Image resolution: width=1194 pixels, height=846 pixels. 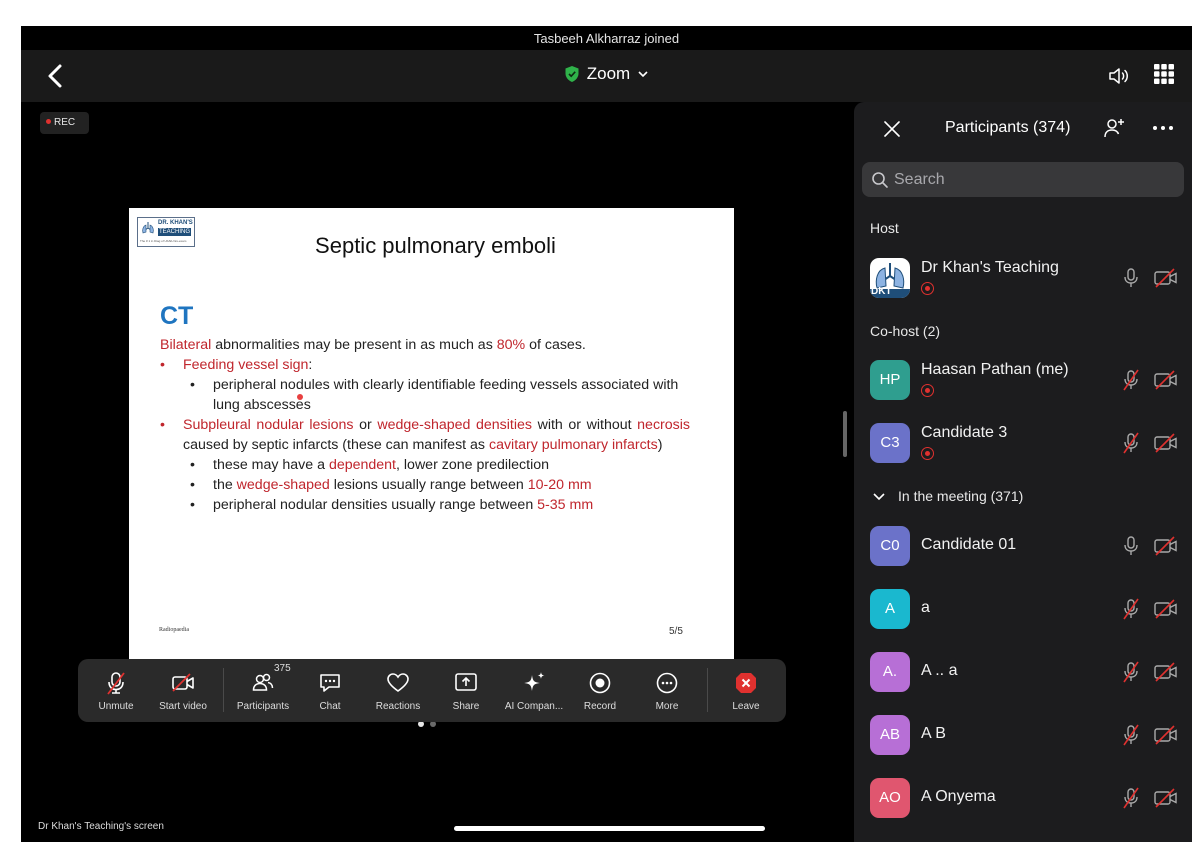 I want to click on leave-button: Leave, so click(x=746, y=690).